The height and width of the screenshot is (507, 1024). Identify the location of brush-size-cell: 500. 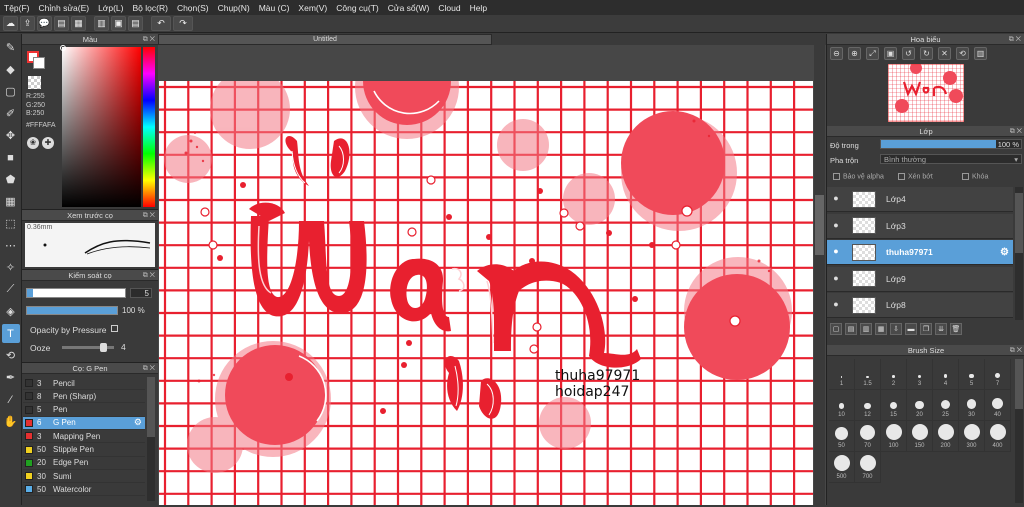
(842, 467).